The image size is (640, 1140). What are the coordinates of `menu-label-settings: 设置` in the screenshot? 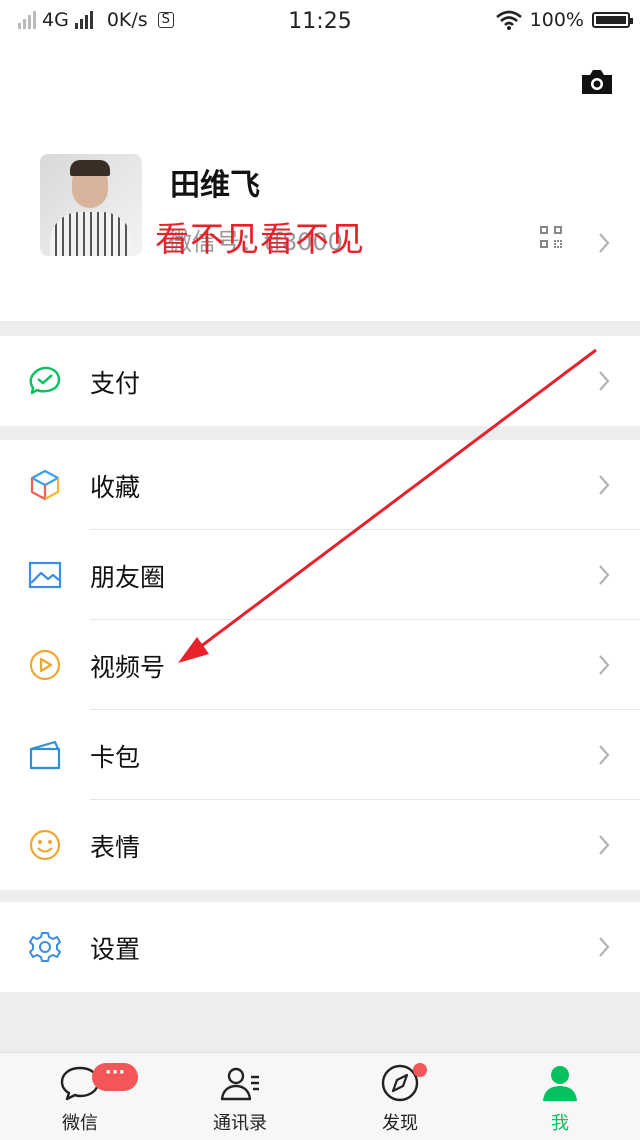 It's located at (115, 949).